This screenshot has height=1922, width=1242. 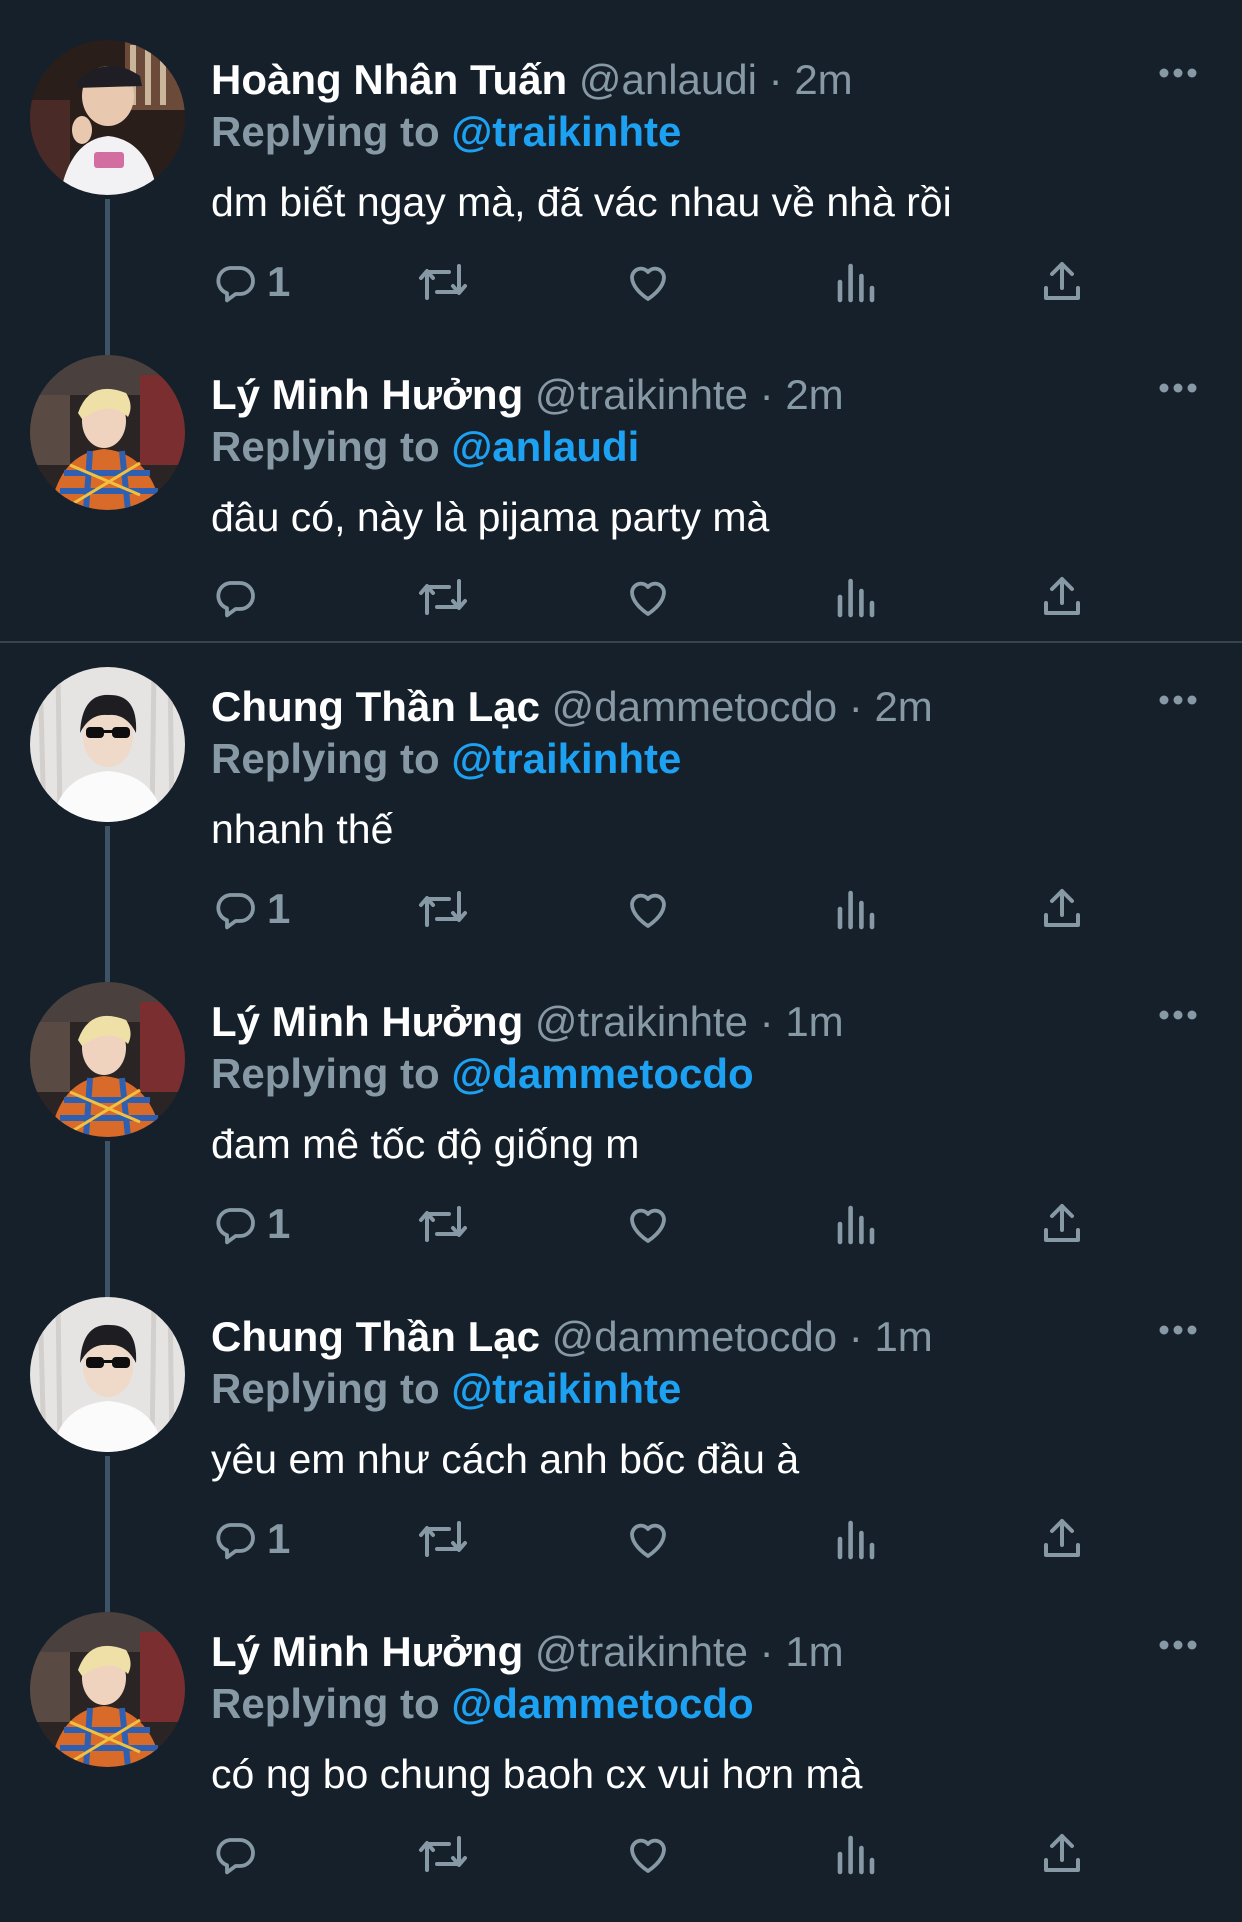 What do you see at coordinates (389, 79) in the screenshot?
I see `display-name: Hoàng Nhân Tuấn` at bounding box center [389, 79].